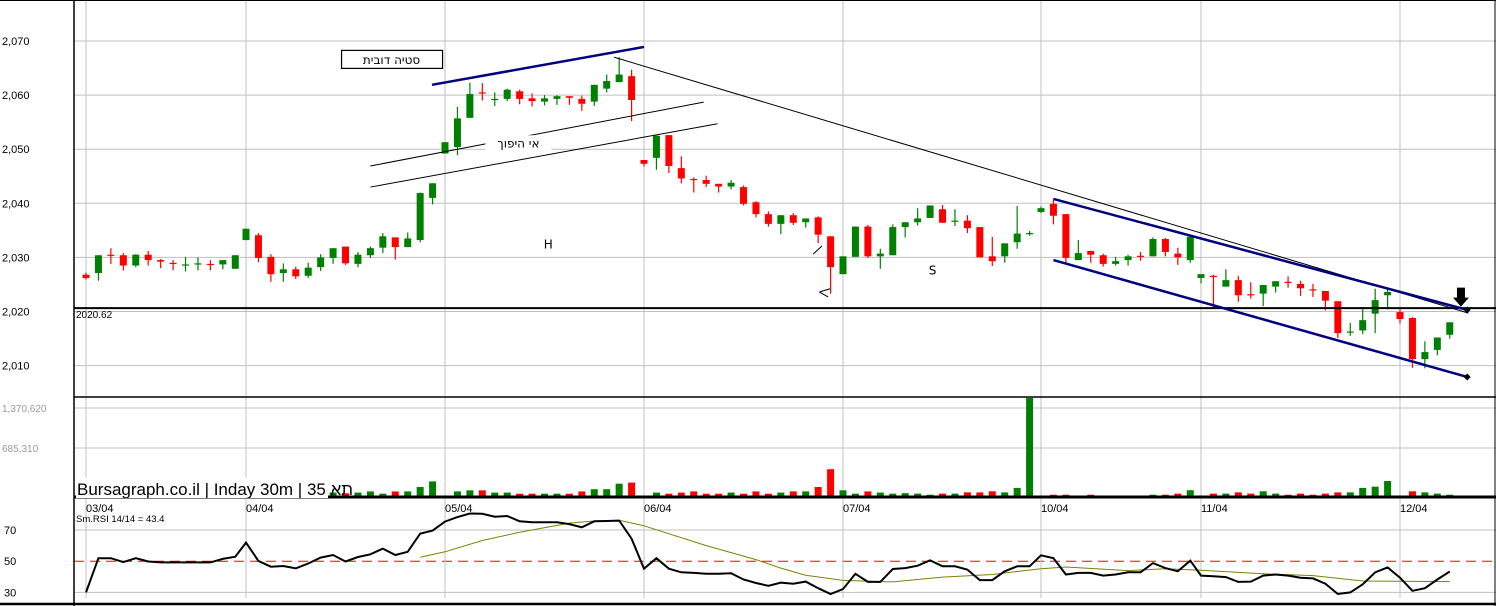 Image resolution: width=1496 pixels, height=606 pixels. What do you see at coordinates (933, 270) in the screenshot?
I see `chart-annotation-text: S` at bounding box center [933, 270].